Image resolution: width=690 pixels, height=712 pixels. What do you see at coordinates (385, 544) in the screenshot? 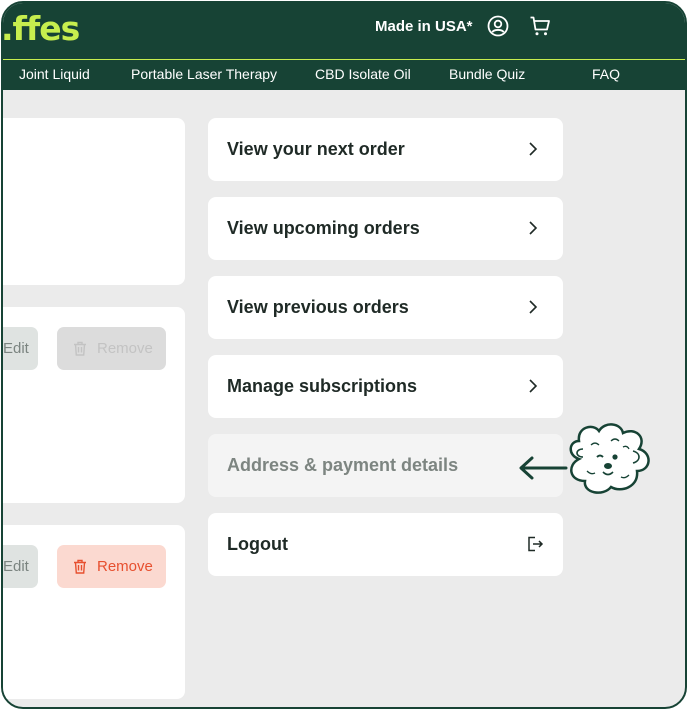
I see `menu-item-logout: Logout` at bounding box center [385, 544].